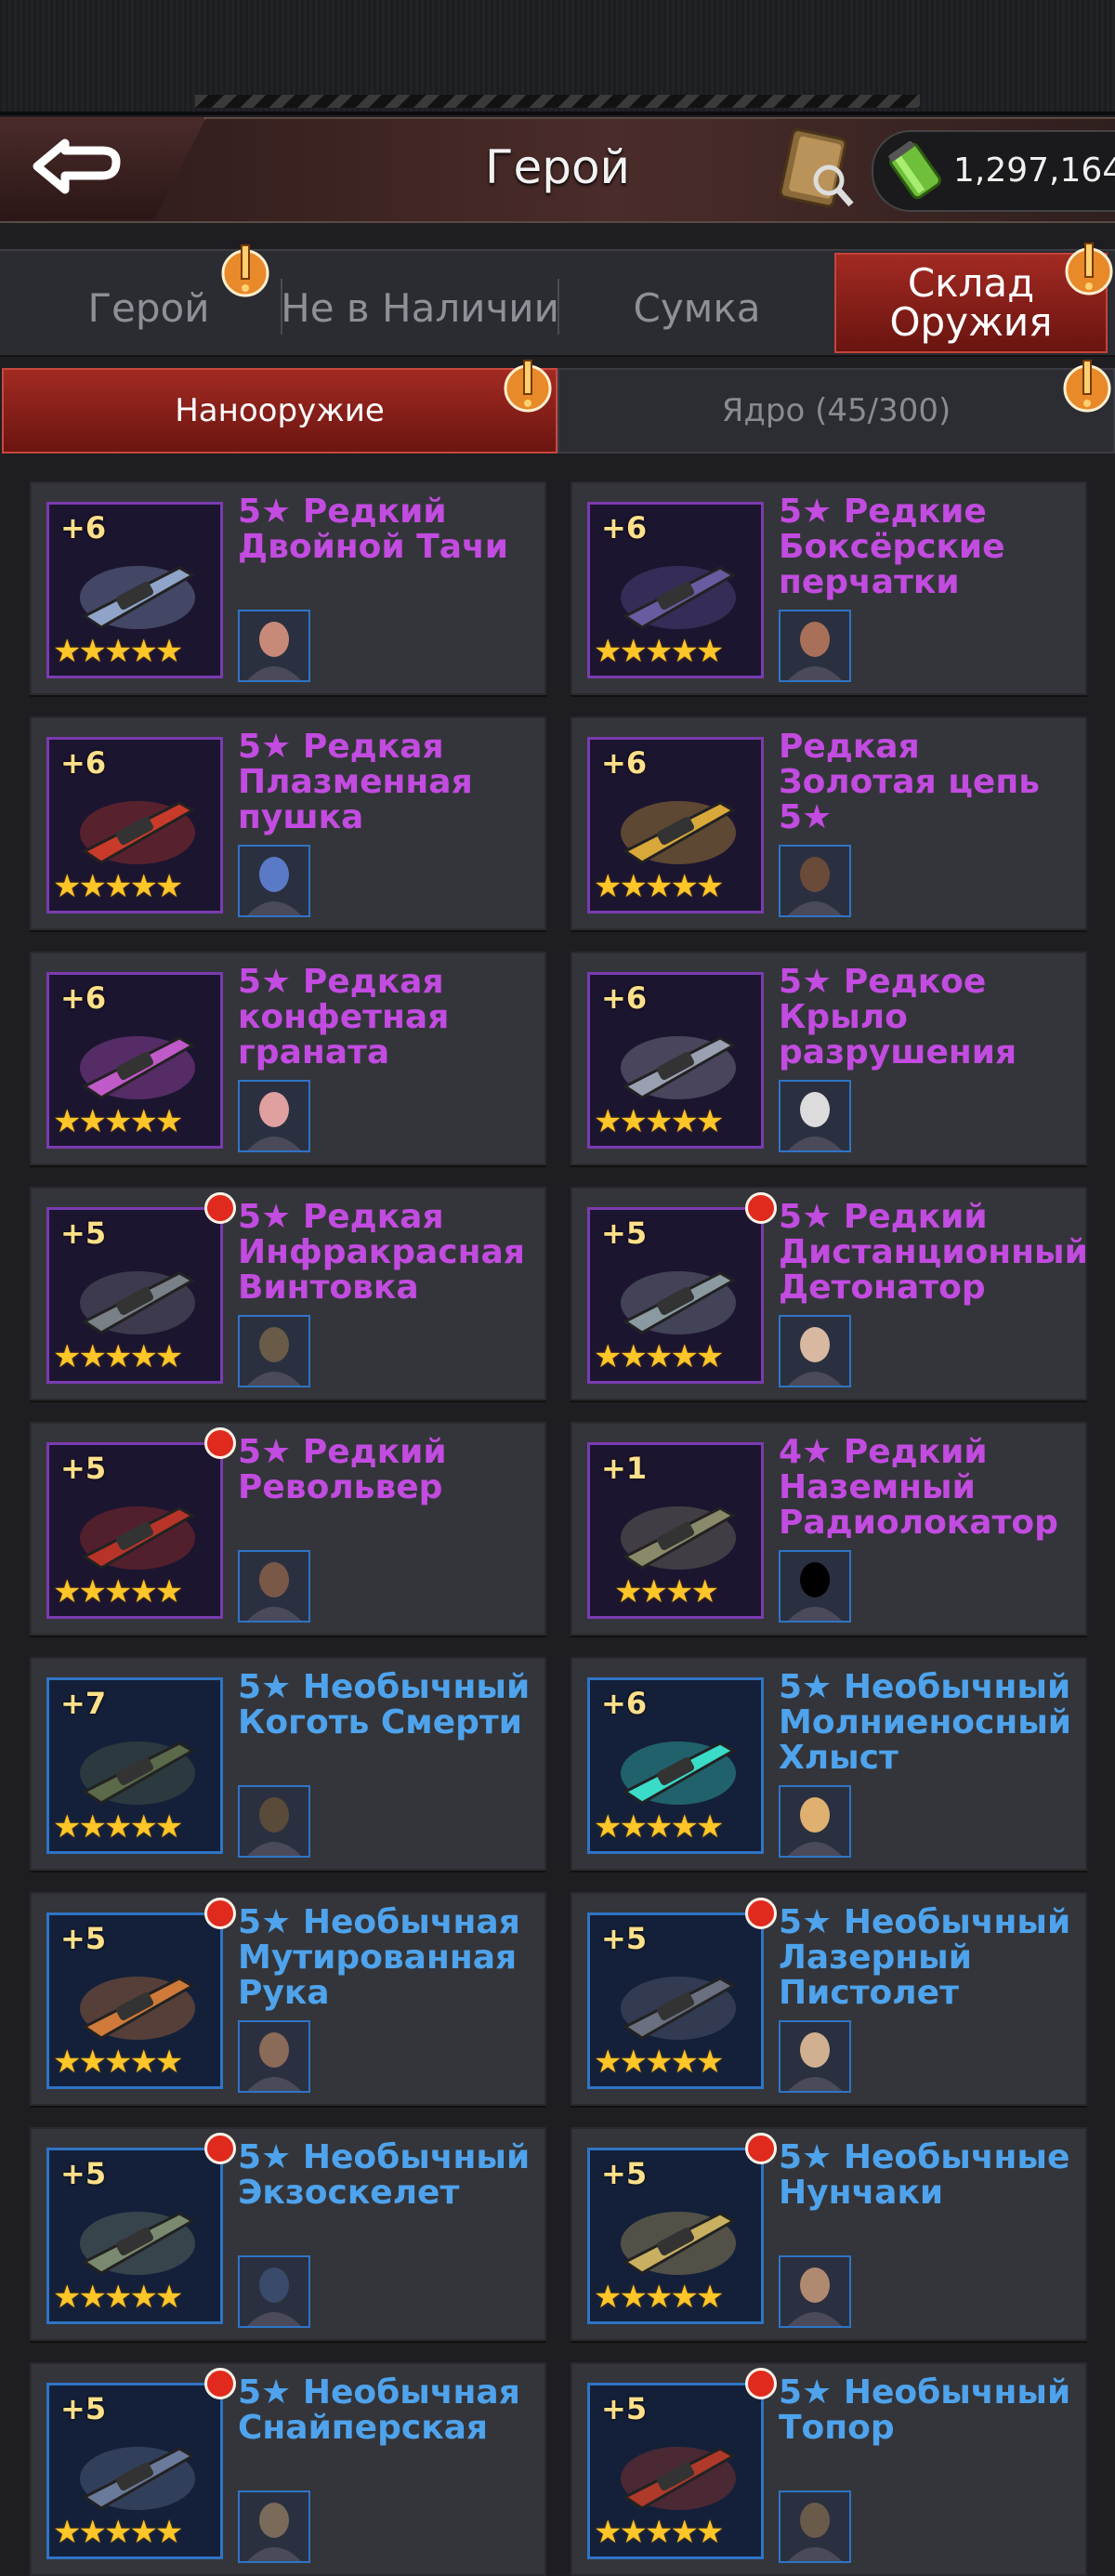 The height and width of the screenshot is (2576, 1115). Describe the element at coordinates (384, 2175) in the screenshot. I see `weapon-name: 5★ Необычный Экзоскелет` at that location.